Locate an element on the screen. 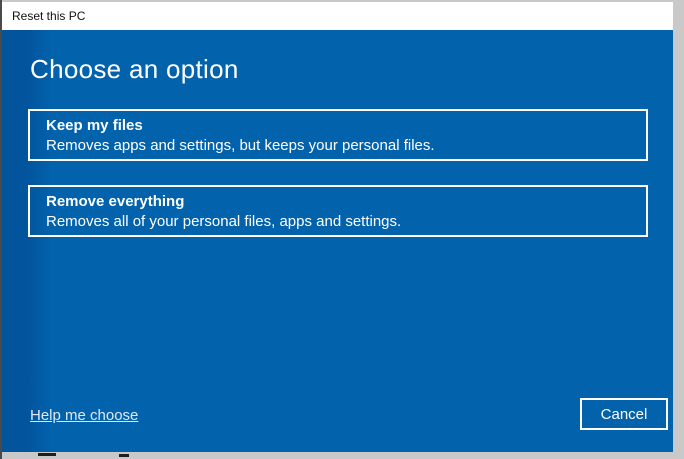  option-title: Remove everything is located at coordinates (115, 201).